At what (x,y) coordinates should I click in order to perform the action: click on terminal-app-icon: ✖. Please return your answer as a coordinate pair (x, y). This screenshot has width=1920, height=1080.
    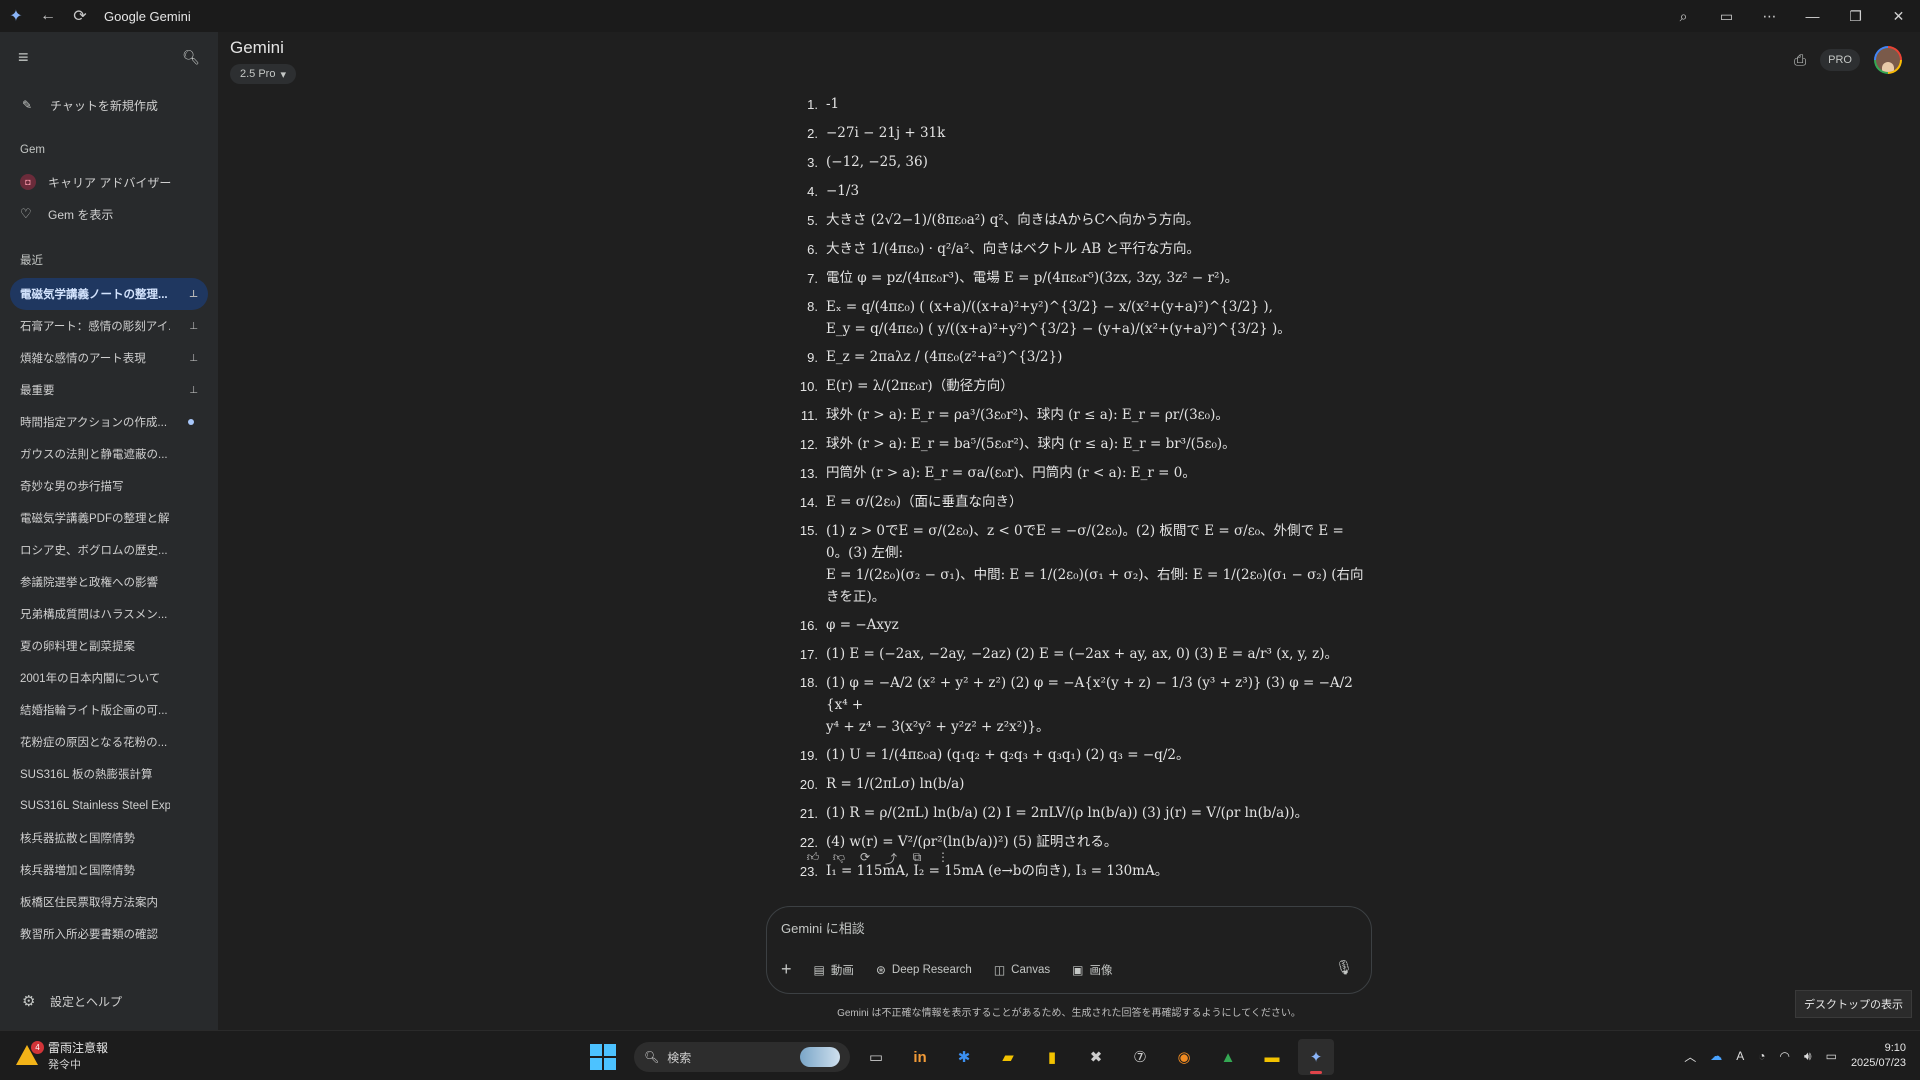
    Looking at the image, I should click on (1096, 1057).